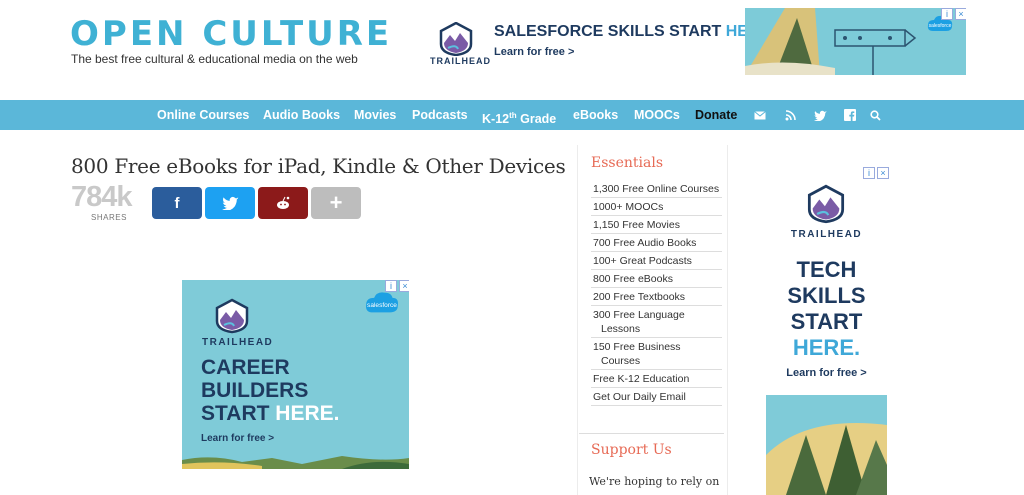  I want to click on essentials-link-textbooks: 200 Free Textbooks, so click(656, 297).